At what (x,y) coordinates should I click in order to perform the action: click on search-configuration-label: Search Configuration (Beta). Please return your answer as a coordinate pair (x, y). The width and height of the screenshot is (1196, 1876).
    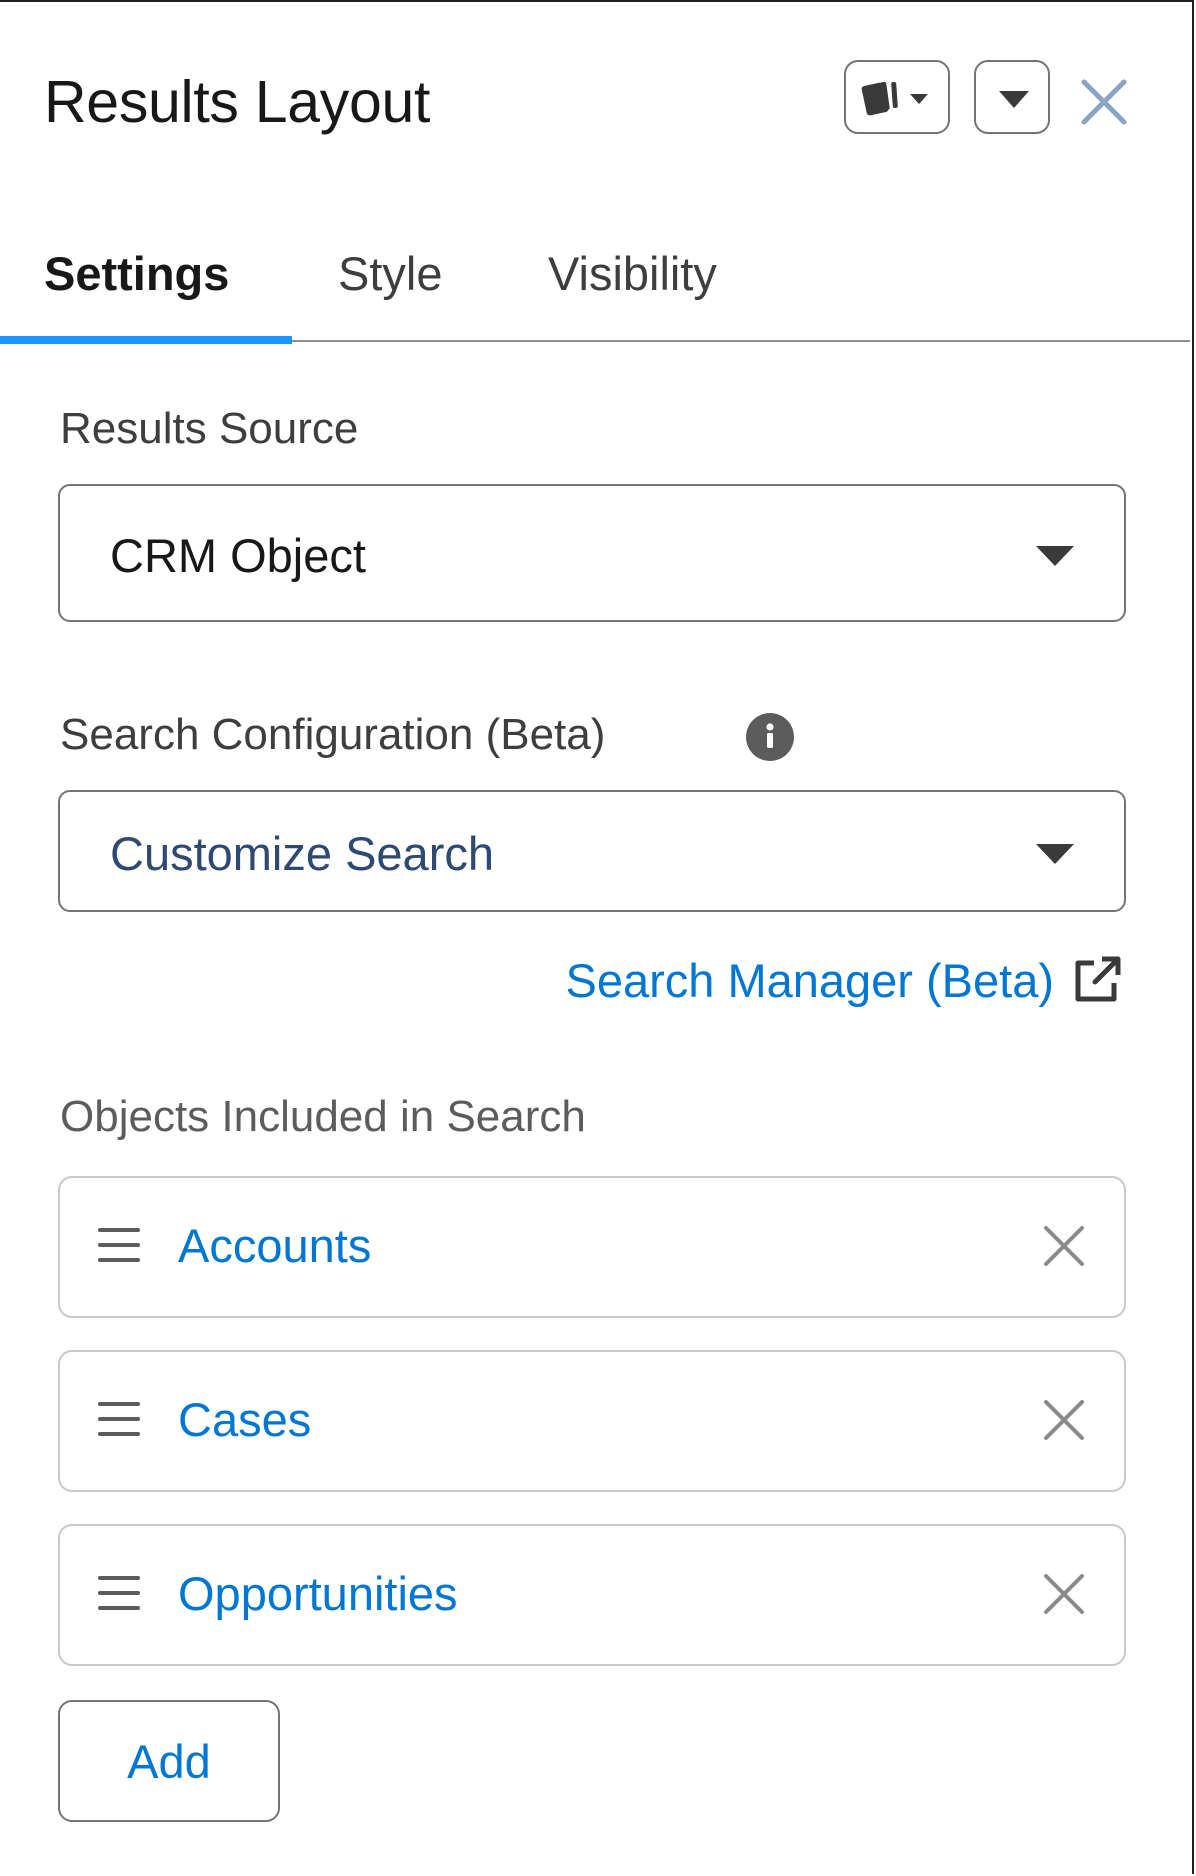
    Looking at the image, I should click on (333, 734).